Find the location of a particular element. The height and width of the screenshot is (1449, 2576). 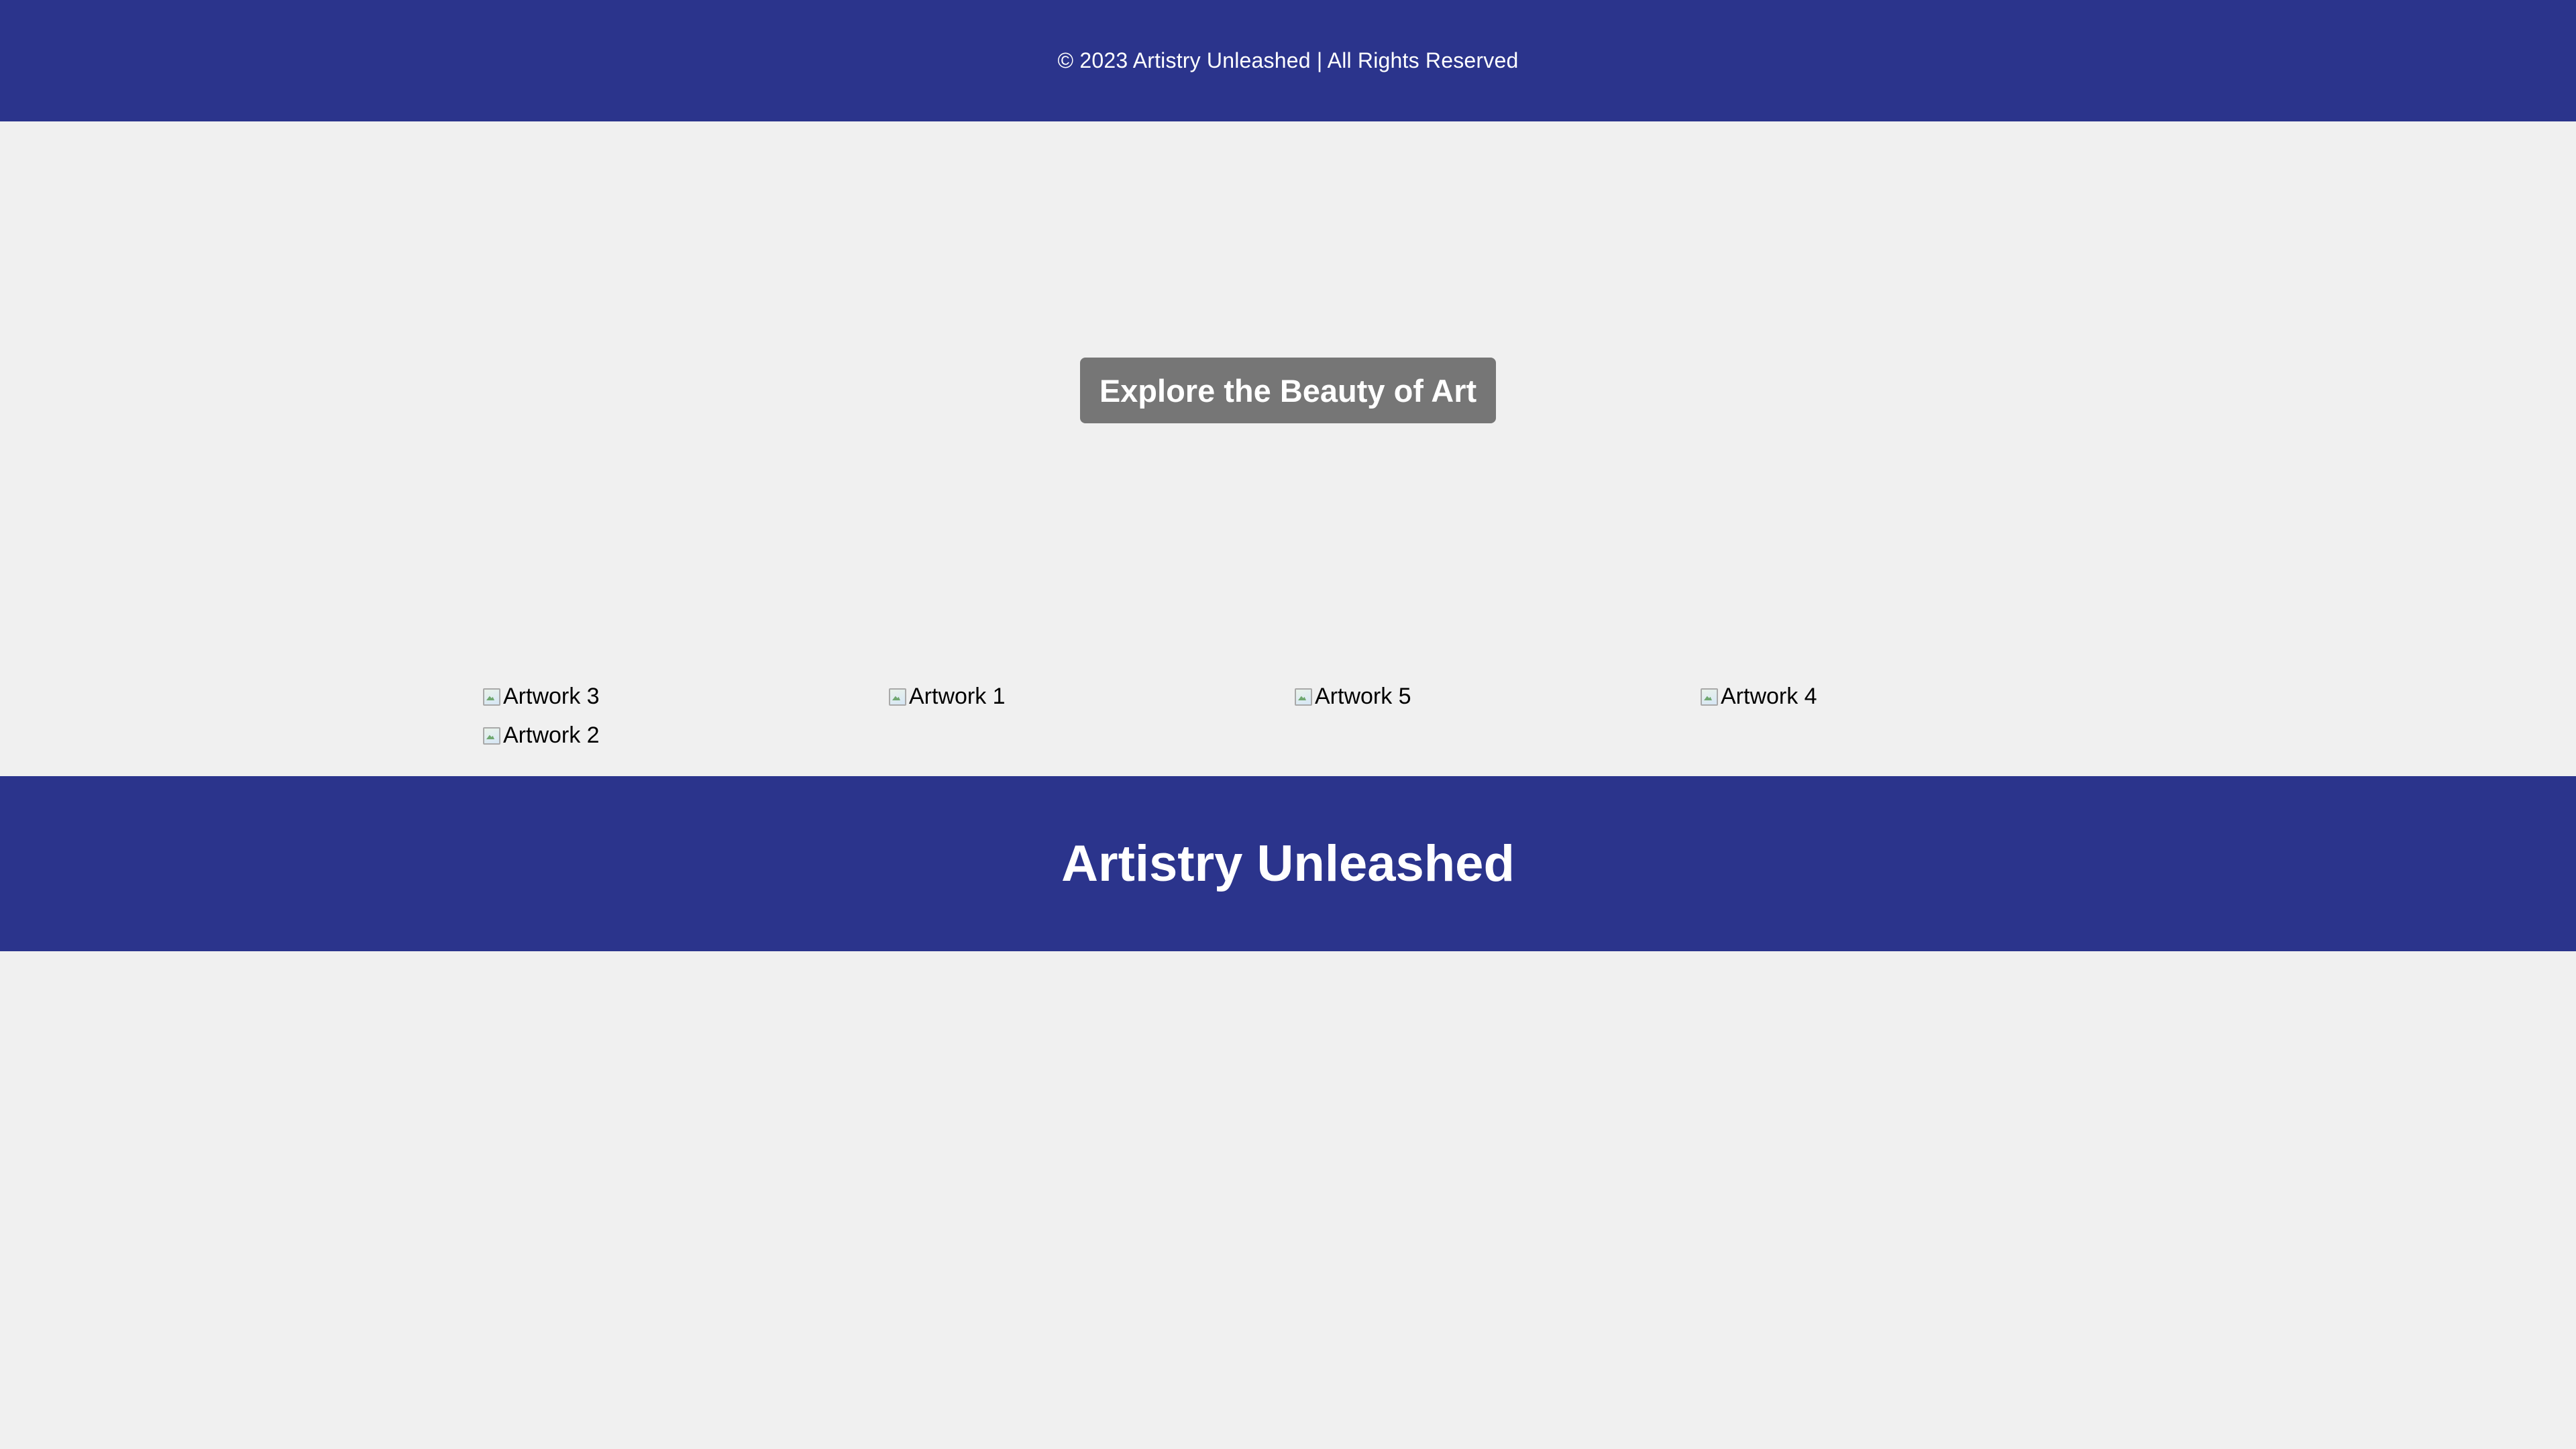

artwork-image: Artwork 1 is located at coordinates (1090, 696).